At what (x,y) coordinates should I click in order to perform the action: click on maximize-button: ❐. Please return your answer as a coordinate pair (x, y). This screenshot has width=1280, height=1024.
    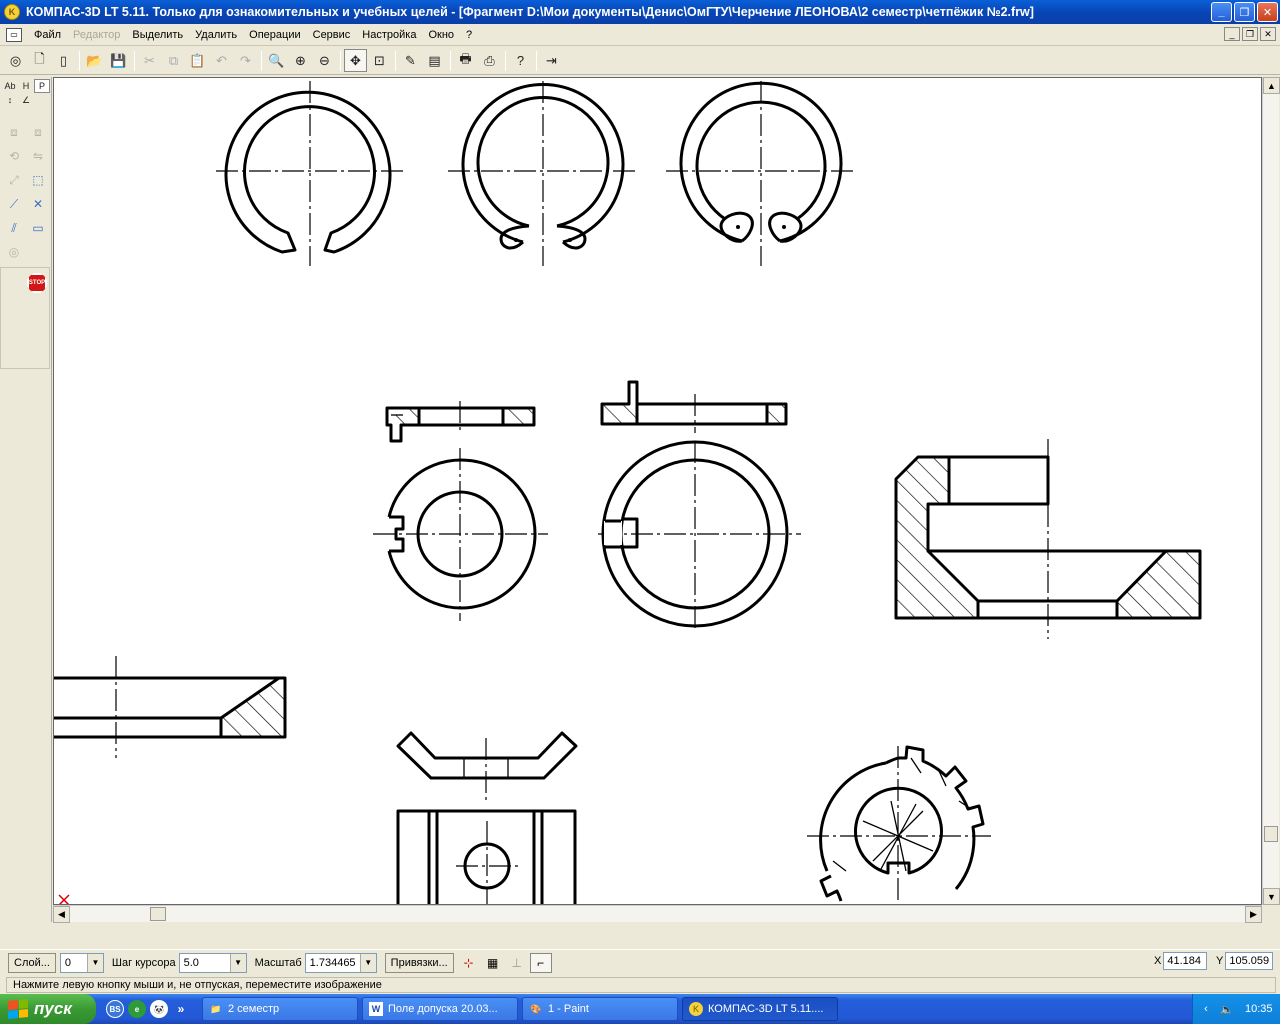
    Looking at the image, I should click on (1244, 12).